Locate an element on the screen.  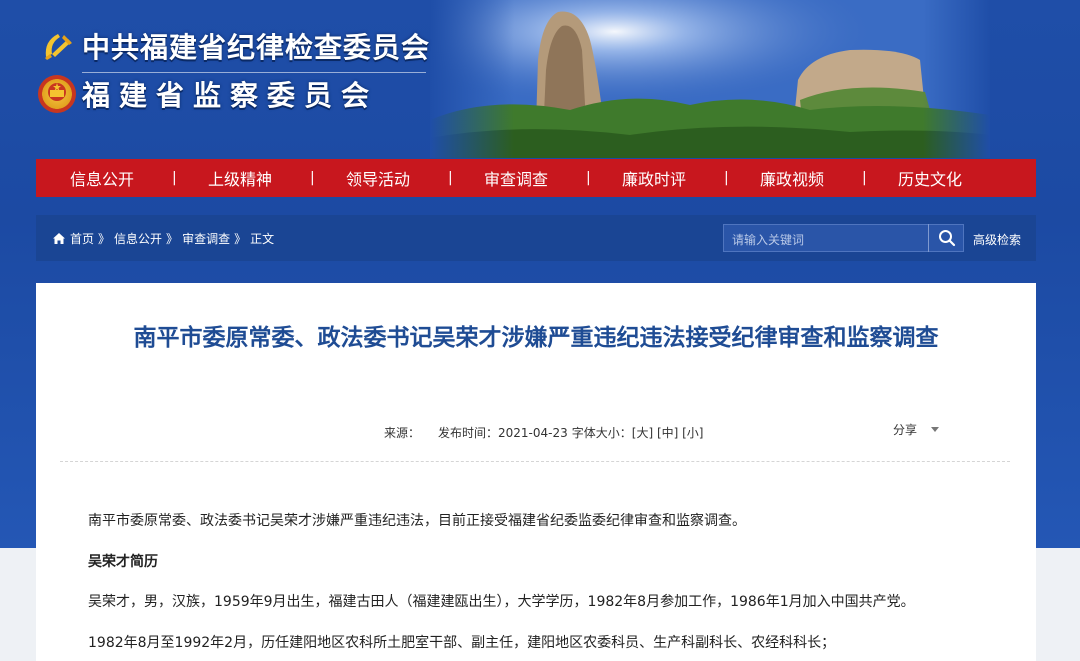
publish-time: 发布时间：2021-04-23 is located at coordinates (503, 433).